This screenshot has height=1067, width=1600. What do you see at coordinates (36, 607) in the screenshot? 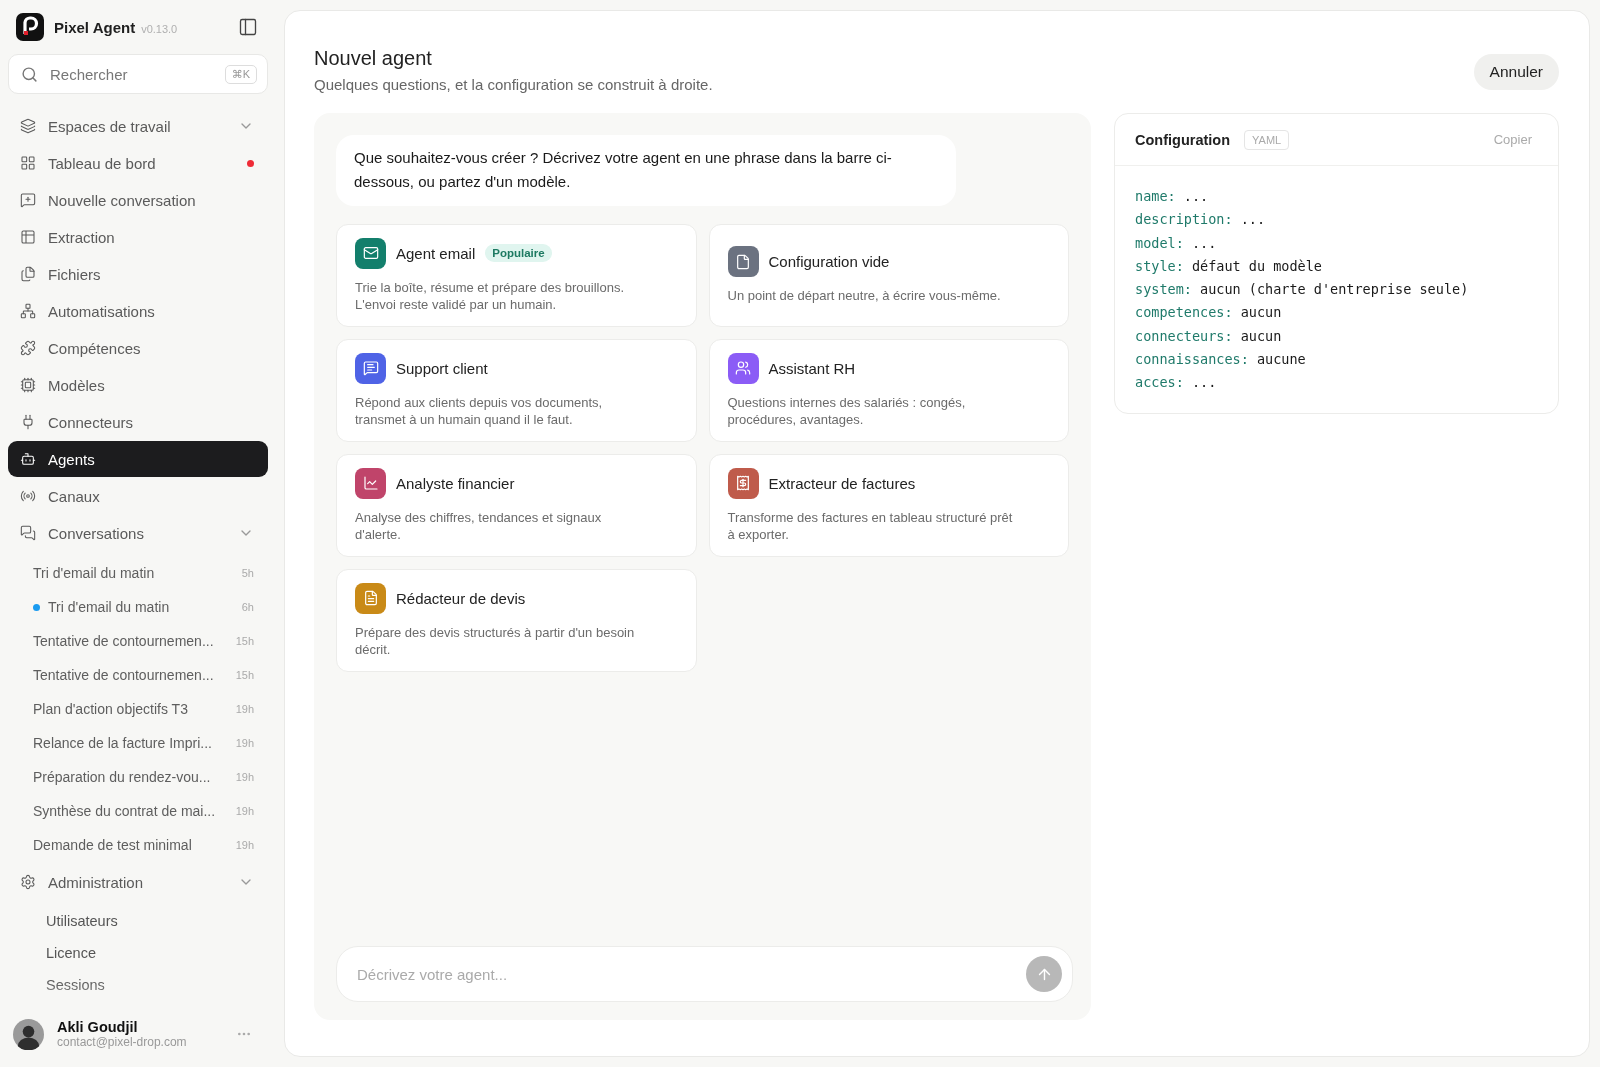
I see `unread-dot` at bounding box center [36, 607].